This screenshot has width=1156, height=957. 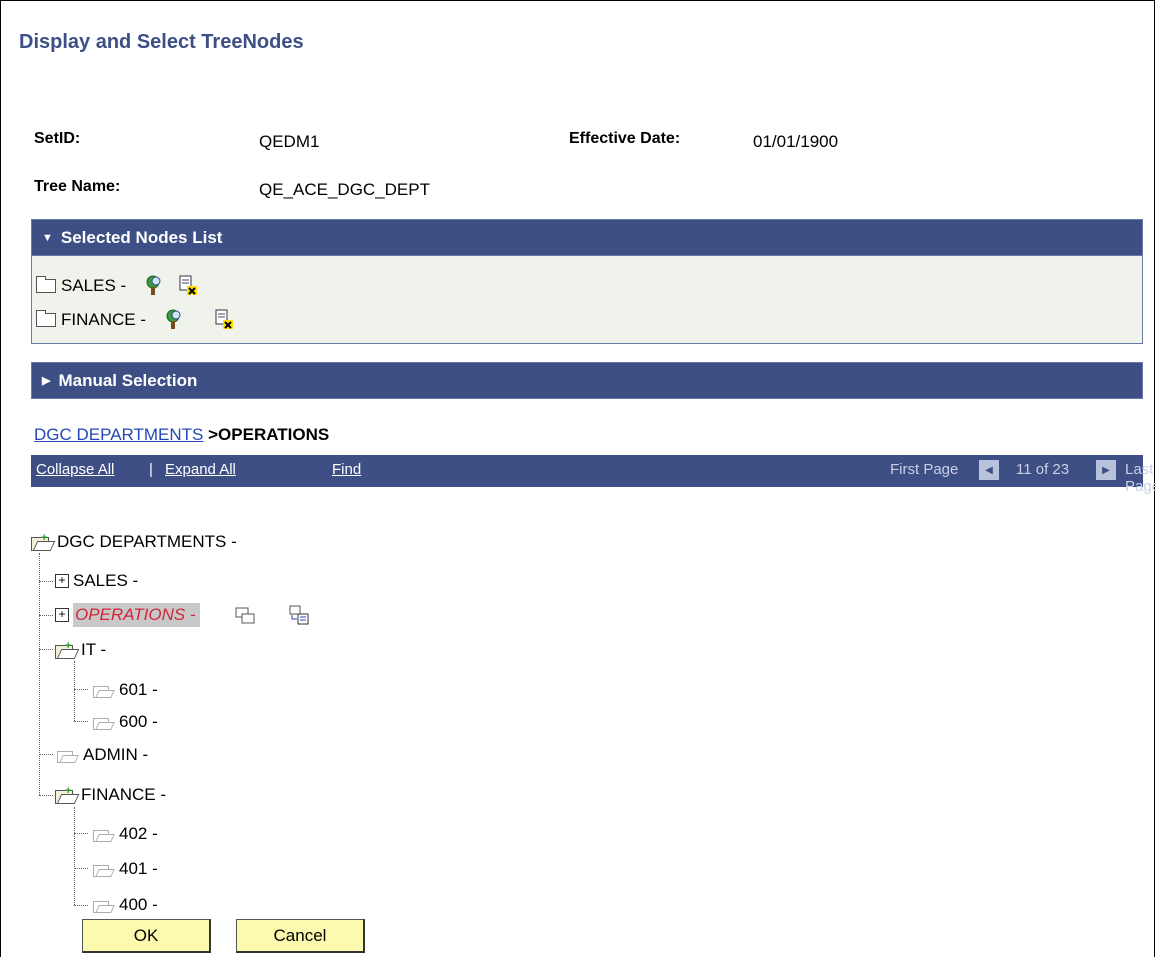 I want to click on effective-date-label: Effective Date:, so click(x=625, y=138).